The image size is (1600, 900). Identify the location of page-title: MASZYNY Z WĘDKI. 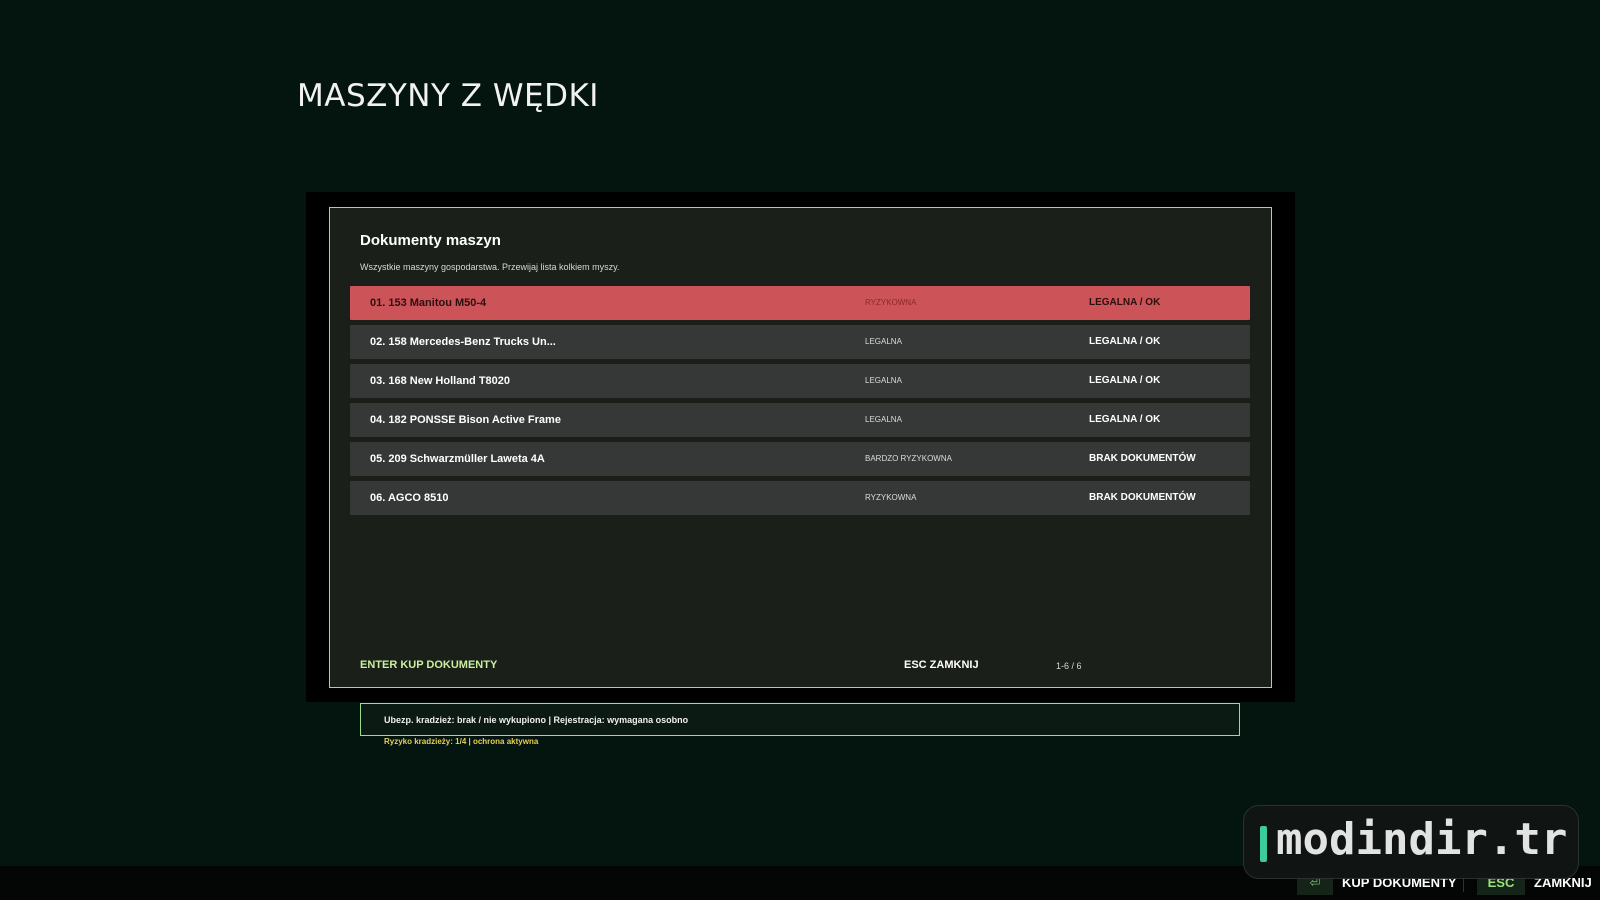
(448, 96).